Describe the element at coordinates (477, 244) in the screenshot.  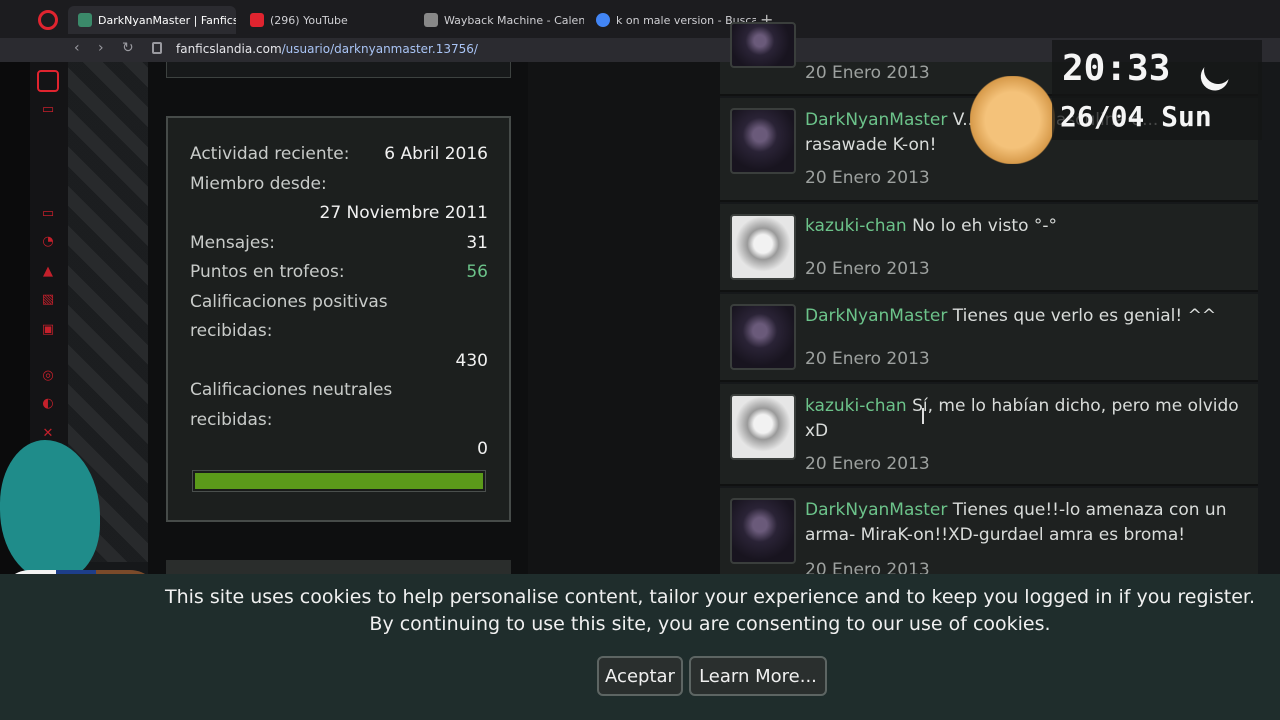
I see `messages-value: 31` at that location.